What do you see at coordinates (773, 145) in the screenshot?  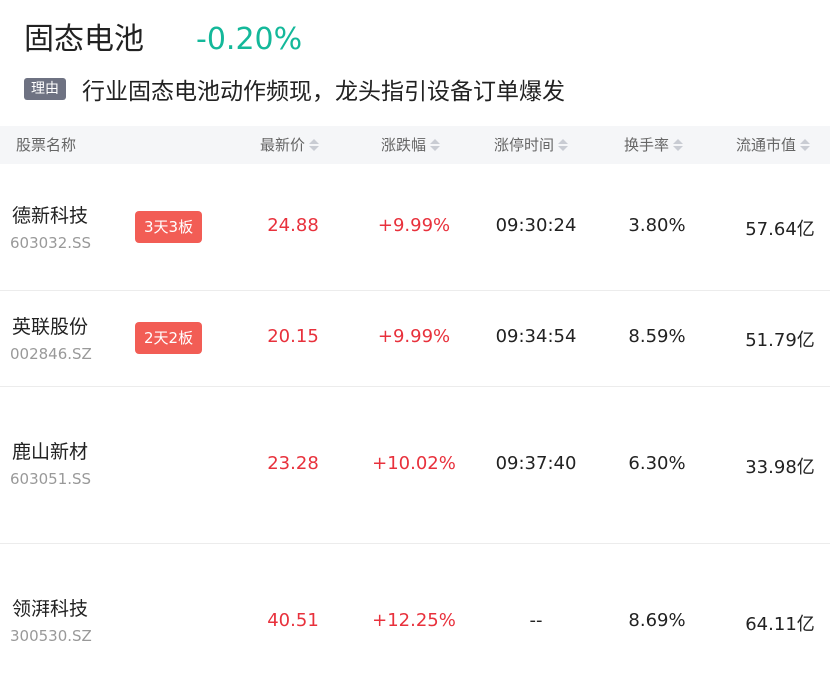 I see `column-header-float-cap: 流通市值` at bounding box center [773, 145].